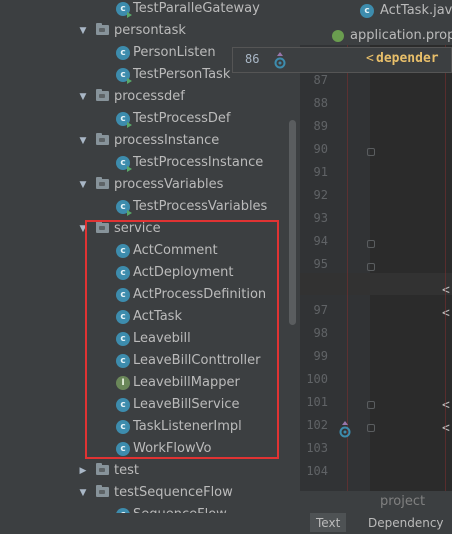 This screenshot has width=452, height=534. I want to click on tree-item-label: ActComment, so click(175, 250).